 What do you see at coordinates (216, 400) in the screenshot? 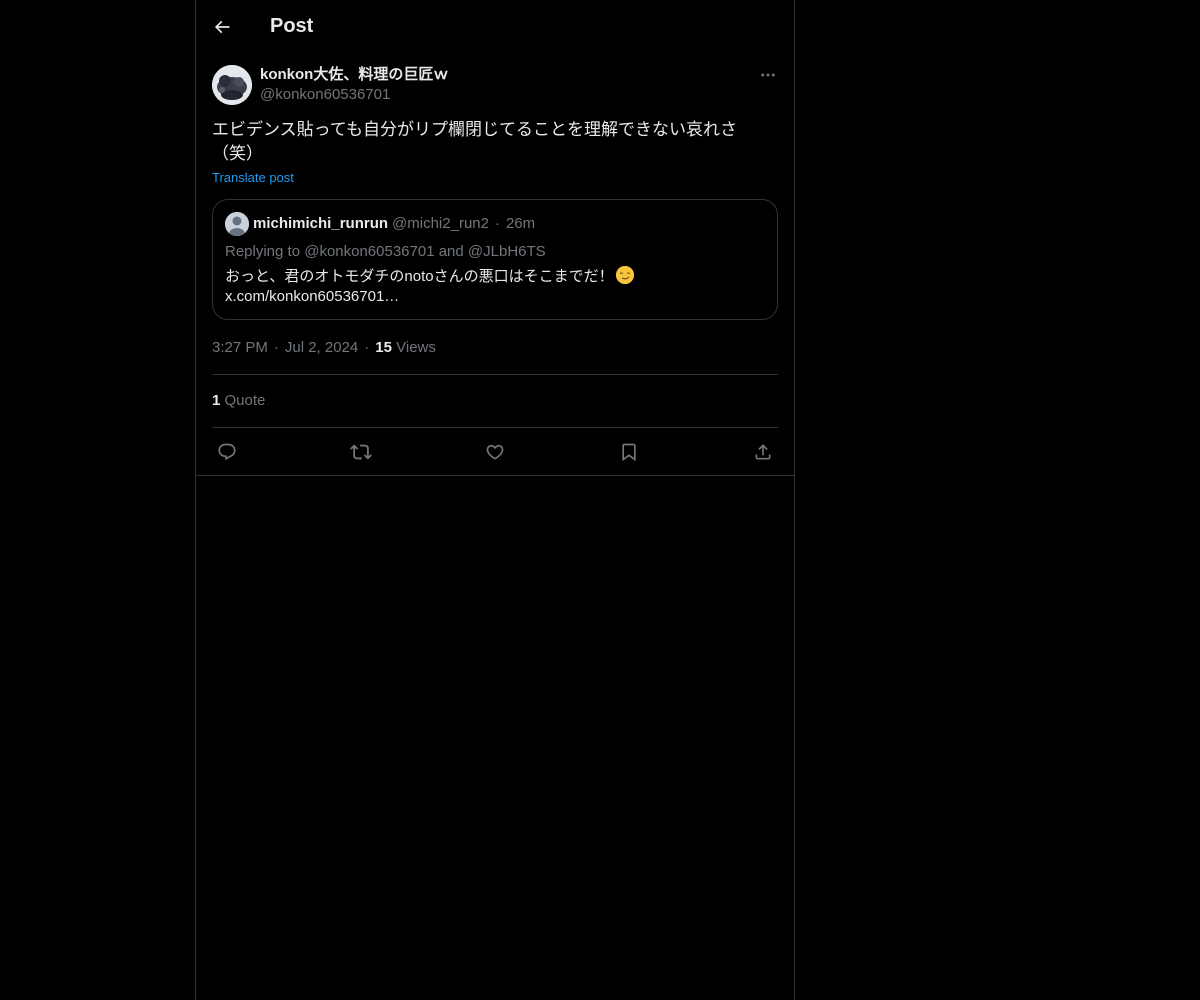
I see `quotes-count: 1` at bounding box center [216, 400].